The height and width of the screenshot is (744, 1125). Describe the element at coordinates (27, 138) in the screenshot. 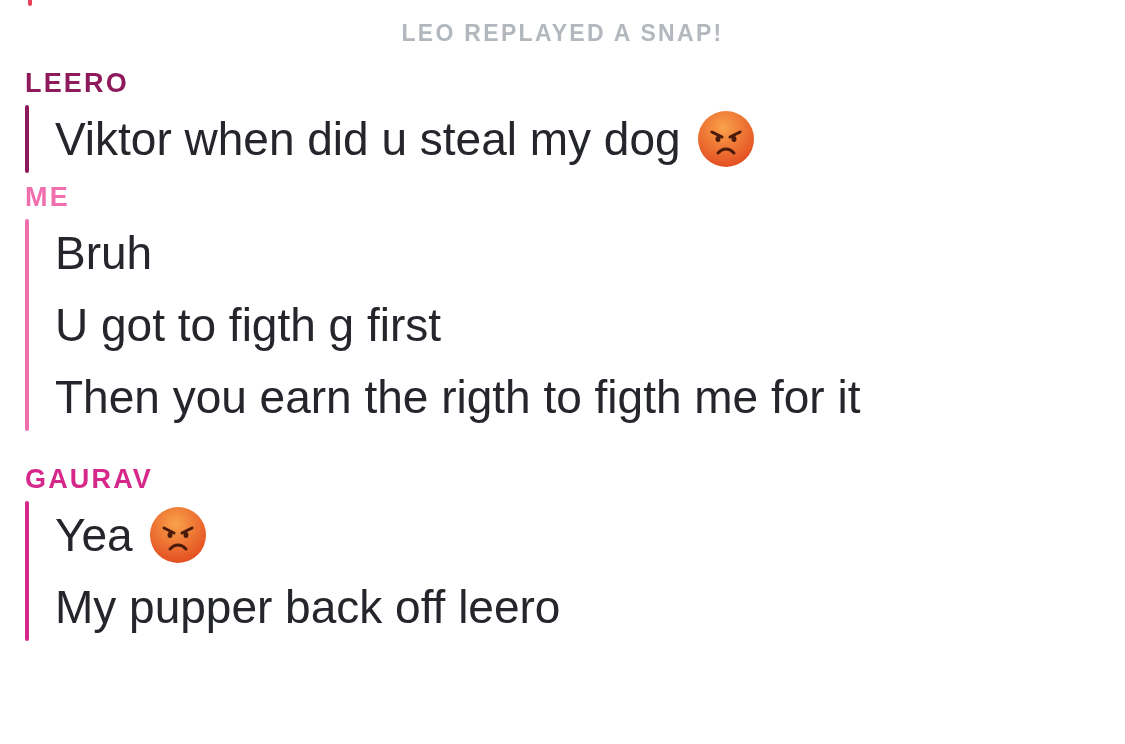

I see `message-bar` at that location.